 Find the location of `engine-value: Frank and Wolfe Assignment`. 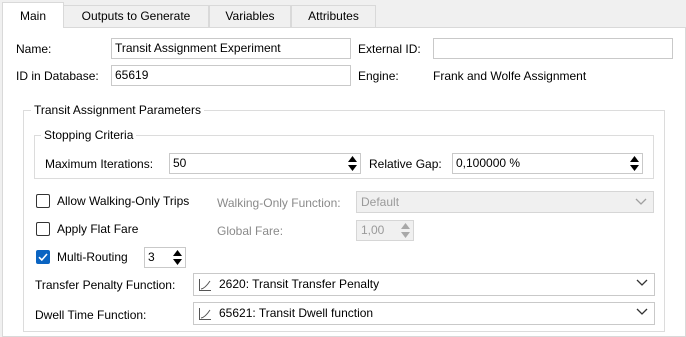

engine-value: Frank and Wolfe Assignment is located at coordinates (510, 76).